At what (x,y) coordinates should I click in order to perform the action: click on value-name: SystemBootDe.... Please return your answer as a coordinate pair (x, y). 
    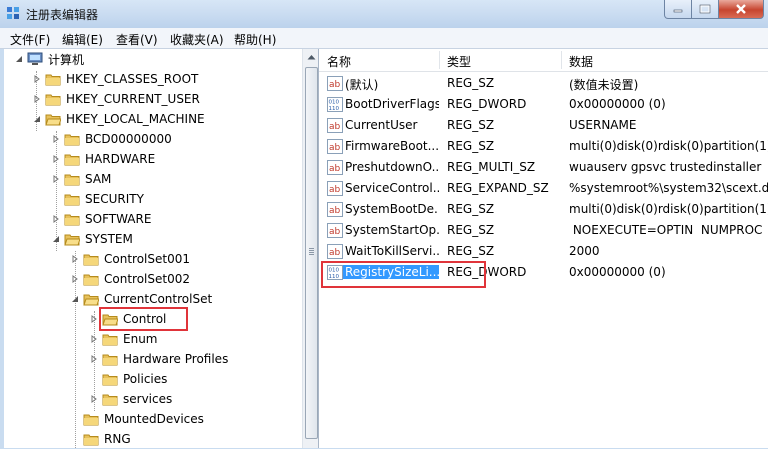
    Looking at the image, I should click on (392, 209).